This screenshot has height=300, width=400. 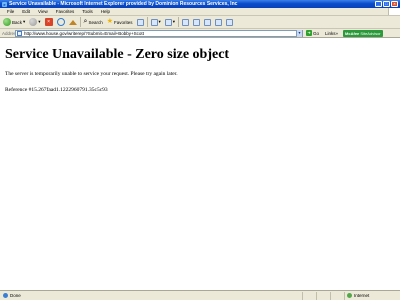 What do you see at coordinates (309, 33) in the screenshot?
I see `go-arrow-icon: ➜` at bounding box center [309, 33].